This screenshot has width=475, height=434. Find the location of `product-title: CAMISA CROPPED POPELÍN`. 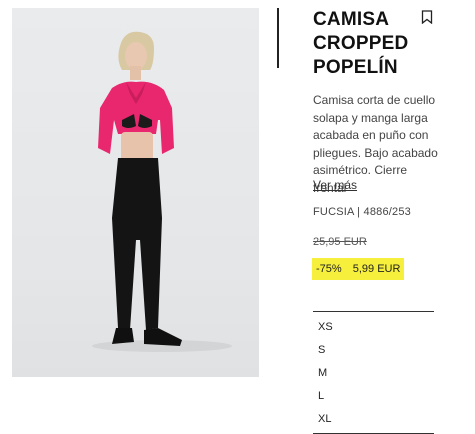

product-title: CAMISA CROPPED POPELÍN is located at coordinates (361, 43).